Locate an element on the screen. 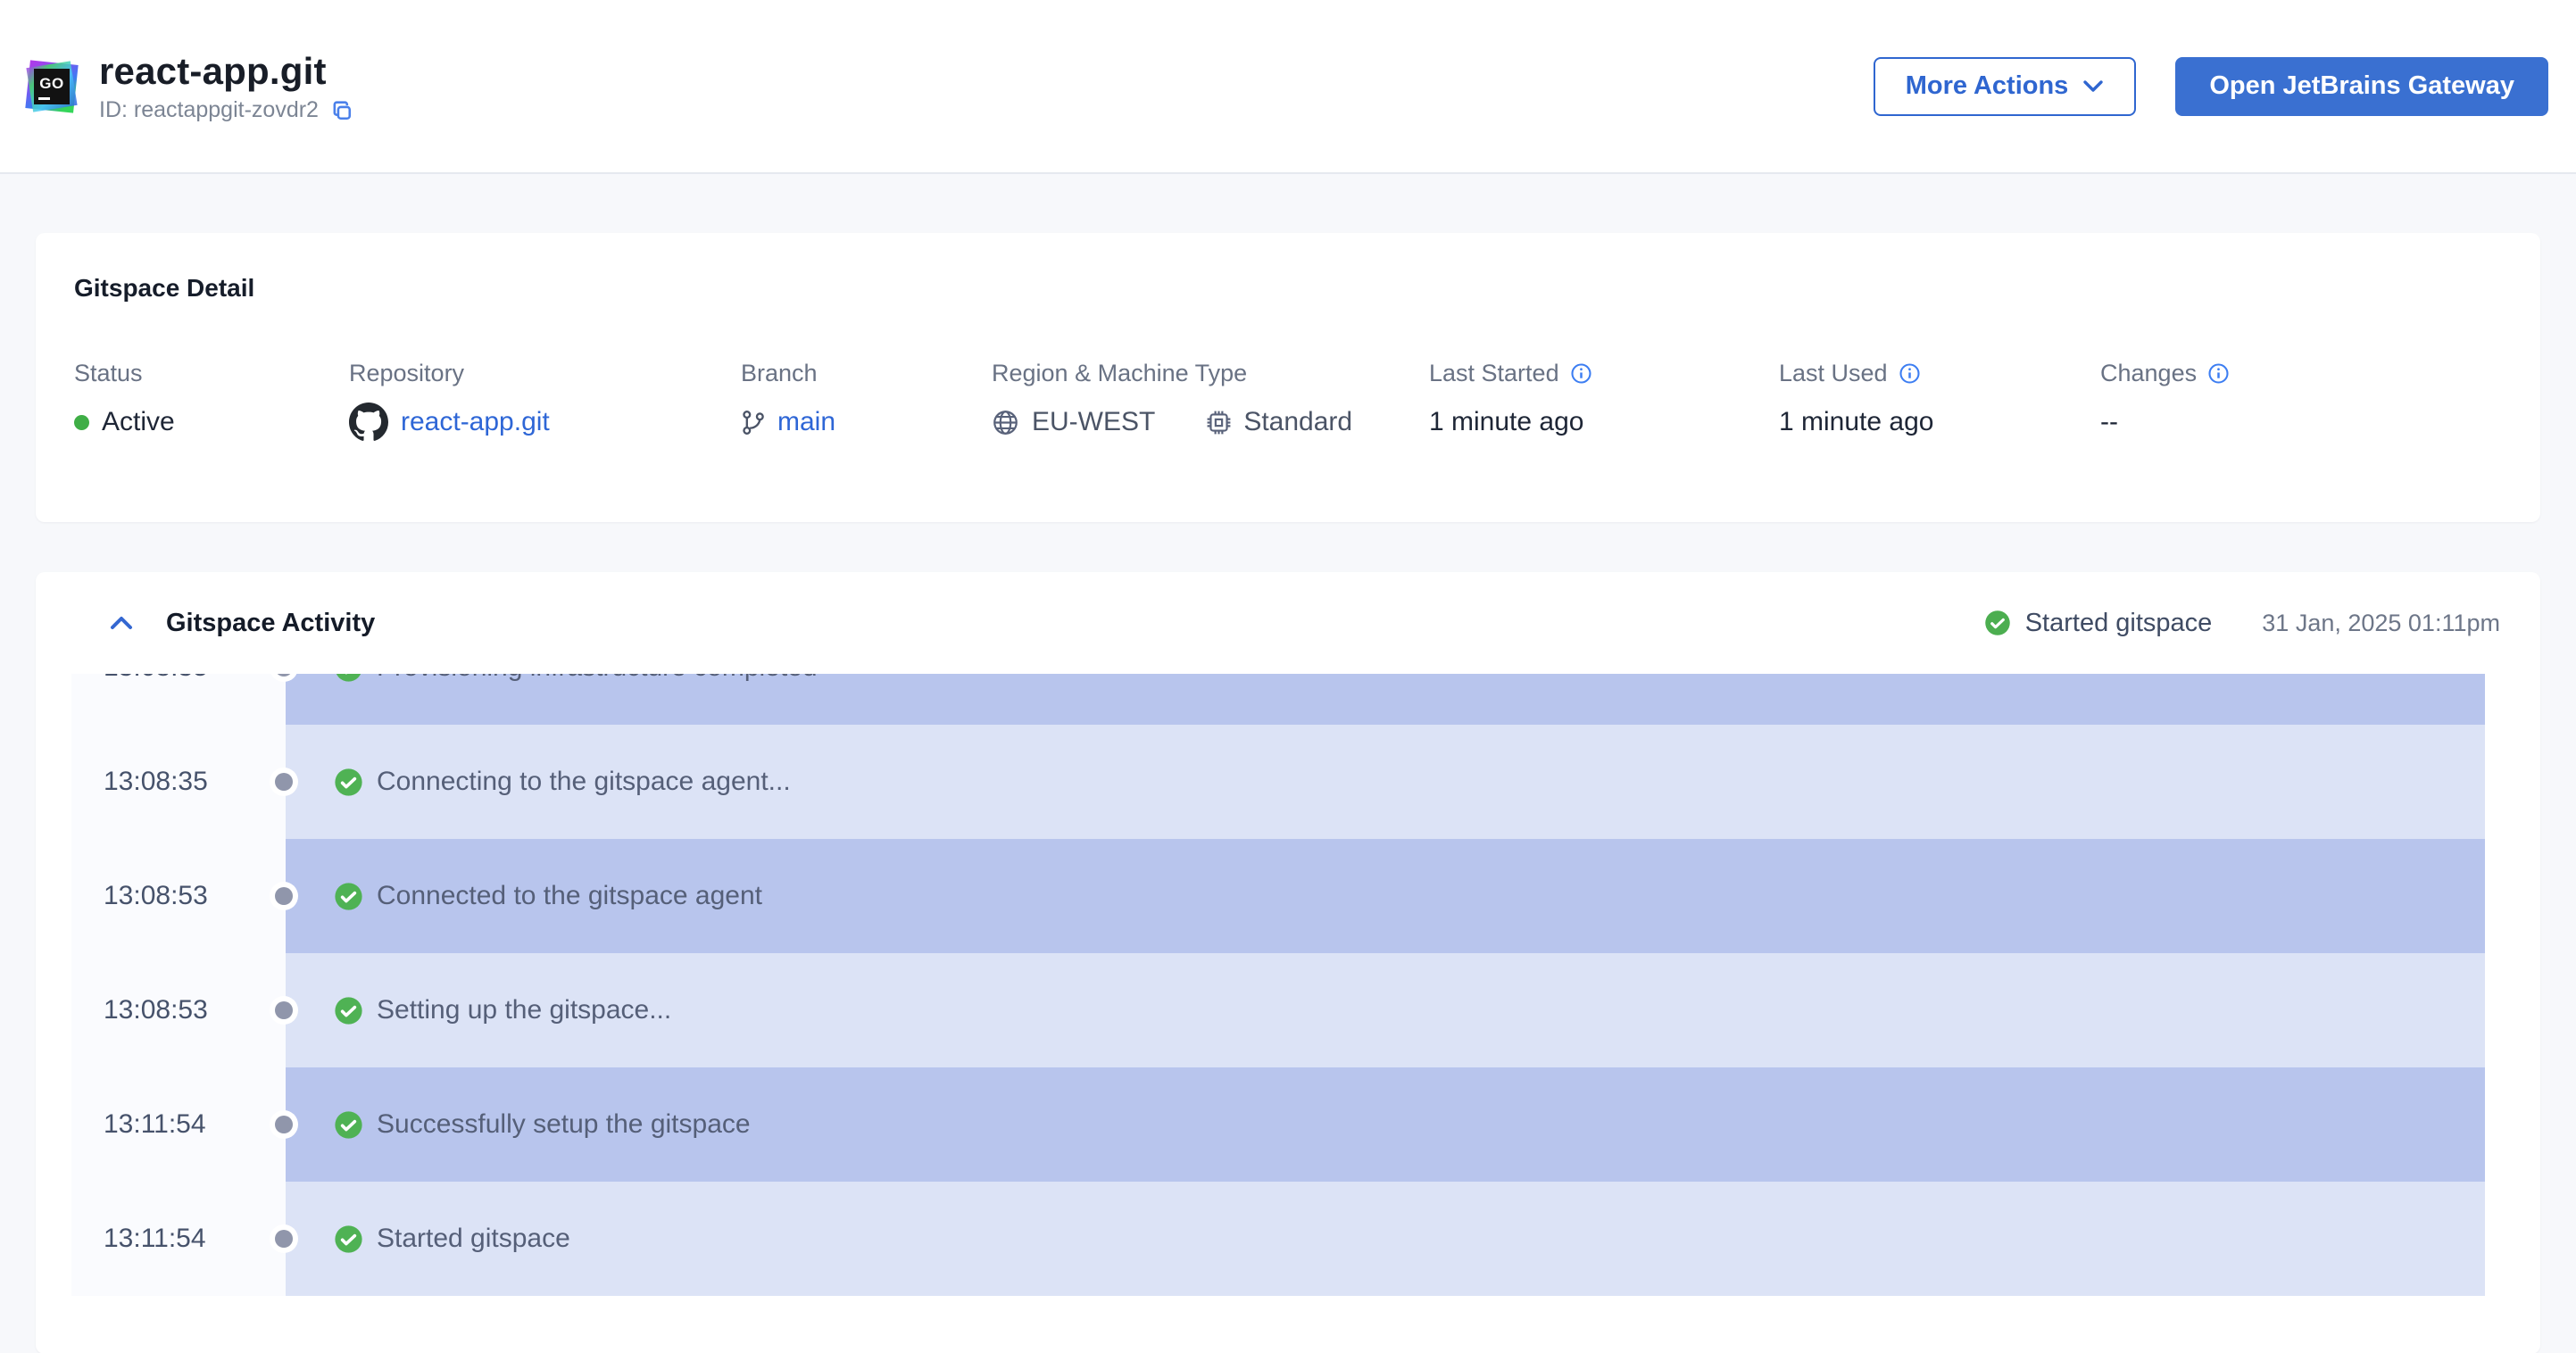  repository-label: Repository is located at coordinates (407, 373).